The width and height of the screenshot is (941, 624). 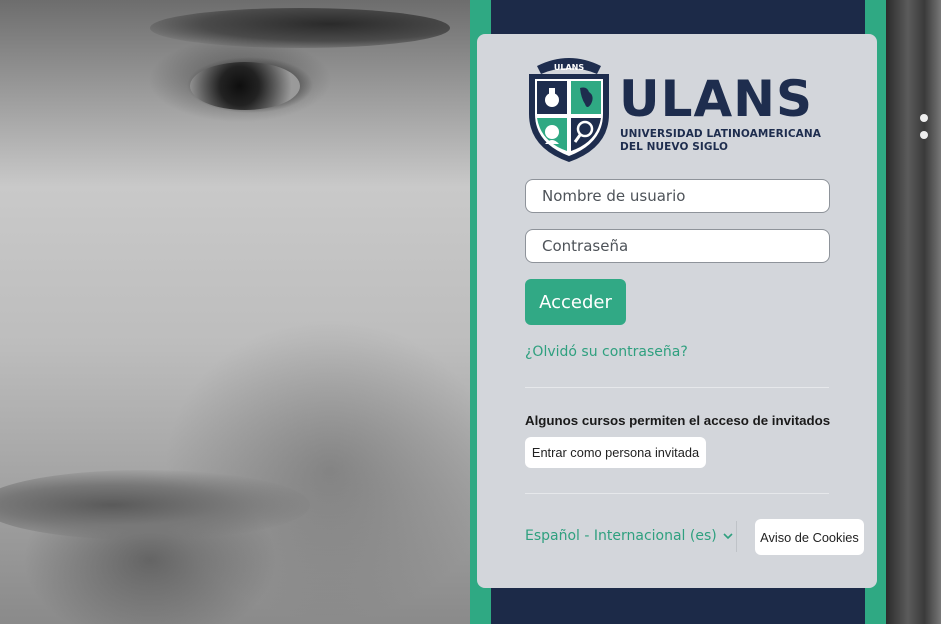 I want to click on language-selected-label: Español - Internacional (es), so click(x=621, y=536).